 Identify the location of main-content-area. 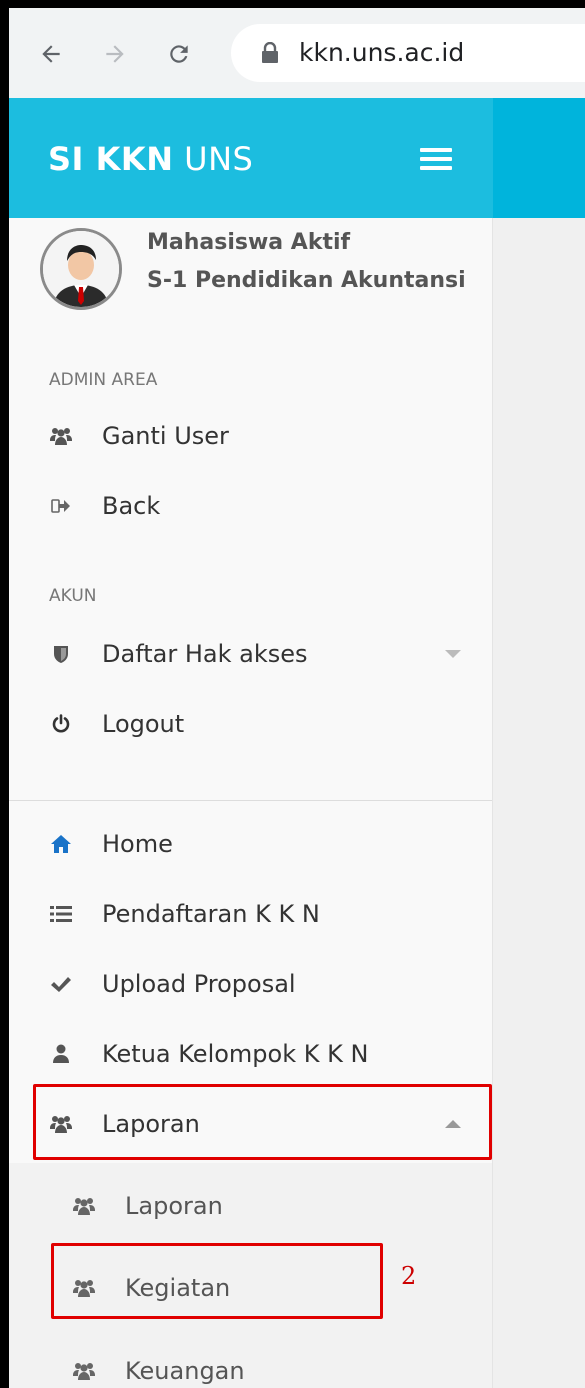
(539, 803).